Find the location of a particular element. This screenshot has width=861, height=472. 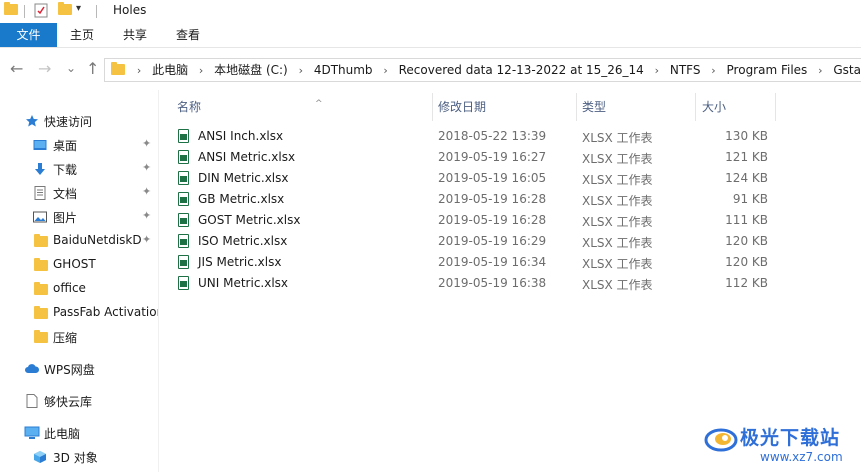

sidebar-item-label: 图片 is located at coordinates (65, 218).